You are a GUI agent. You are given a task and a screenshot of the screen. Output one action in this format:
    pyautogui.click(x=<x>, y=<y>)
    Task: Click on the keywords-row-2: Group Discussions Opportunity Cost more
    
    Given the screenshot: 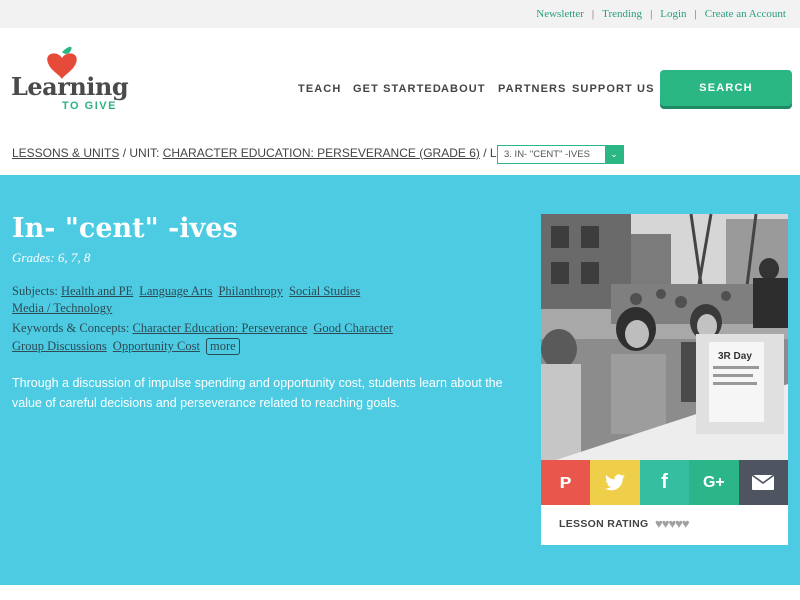 What is the action you would take?
    pyautogui.click(x=126, y=346)
    